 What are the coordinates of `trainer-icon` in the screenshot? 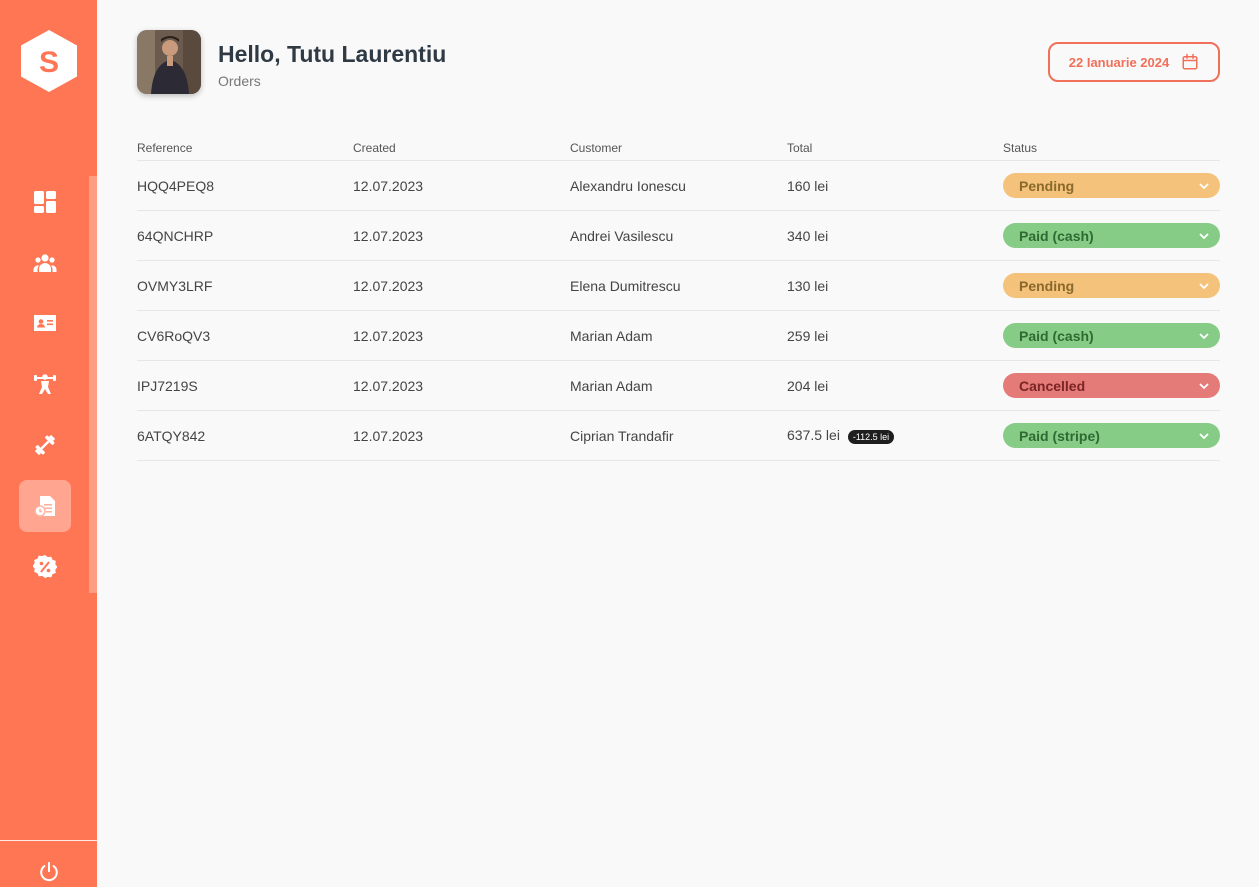 It's located at (45, 384).